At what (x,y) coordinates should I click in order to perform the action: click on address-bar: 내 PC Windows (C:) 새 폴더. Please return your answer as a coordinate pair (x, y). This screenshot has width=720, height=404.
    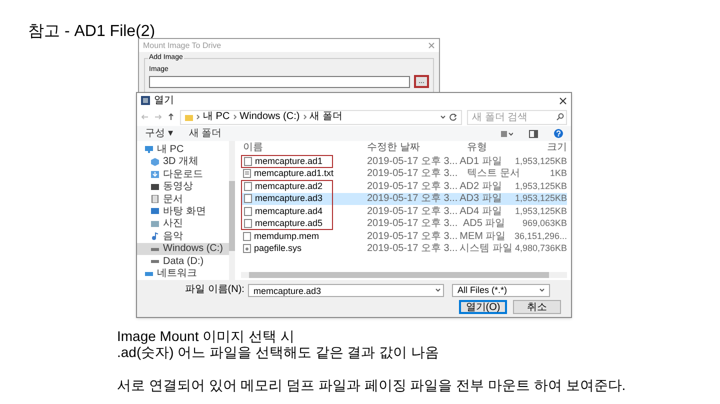
    Looking at the image, I should click on (321, 117).